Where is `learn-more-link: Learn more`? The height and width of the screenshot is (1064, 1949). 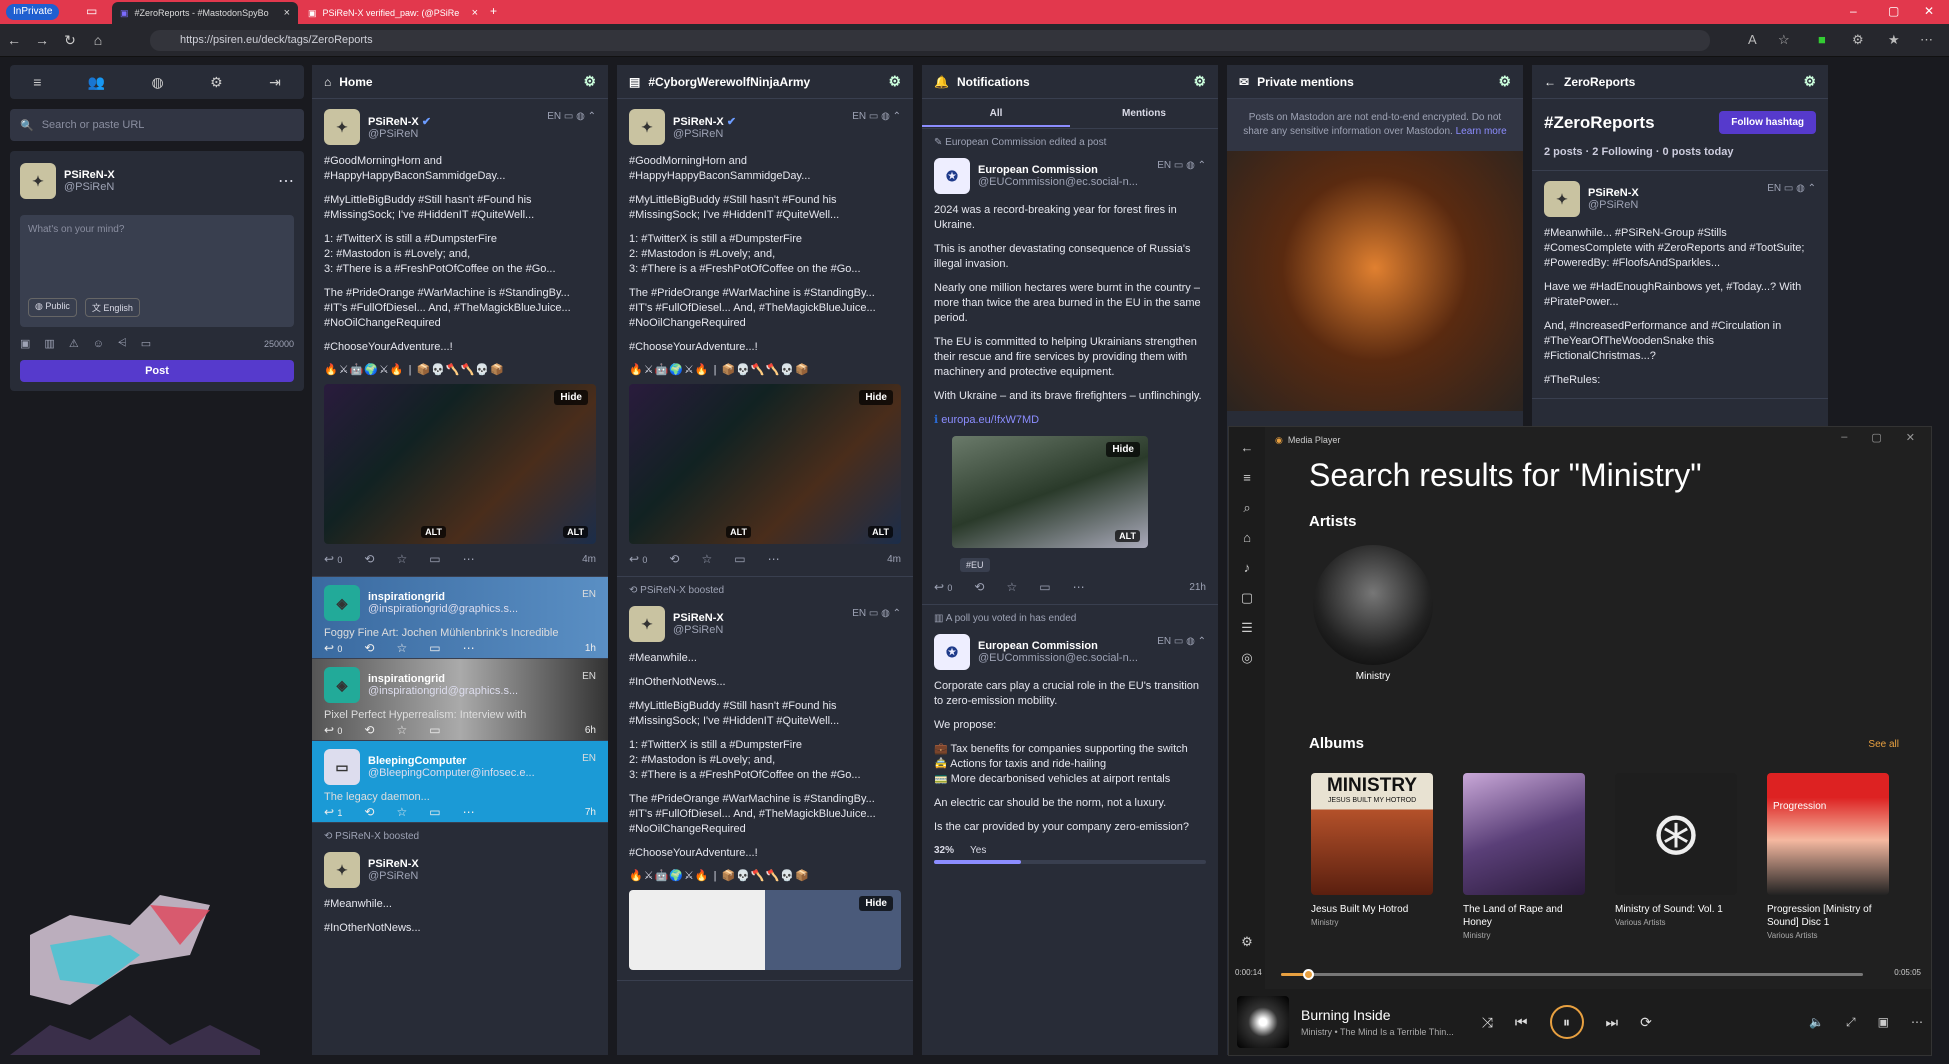 learn-more-link: Learn more is located at coordinates (1481, 131).